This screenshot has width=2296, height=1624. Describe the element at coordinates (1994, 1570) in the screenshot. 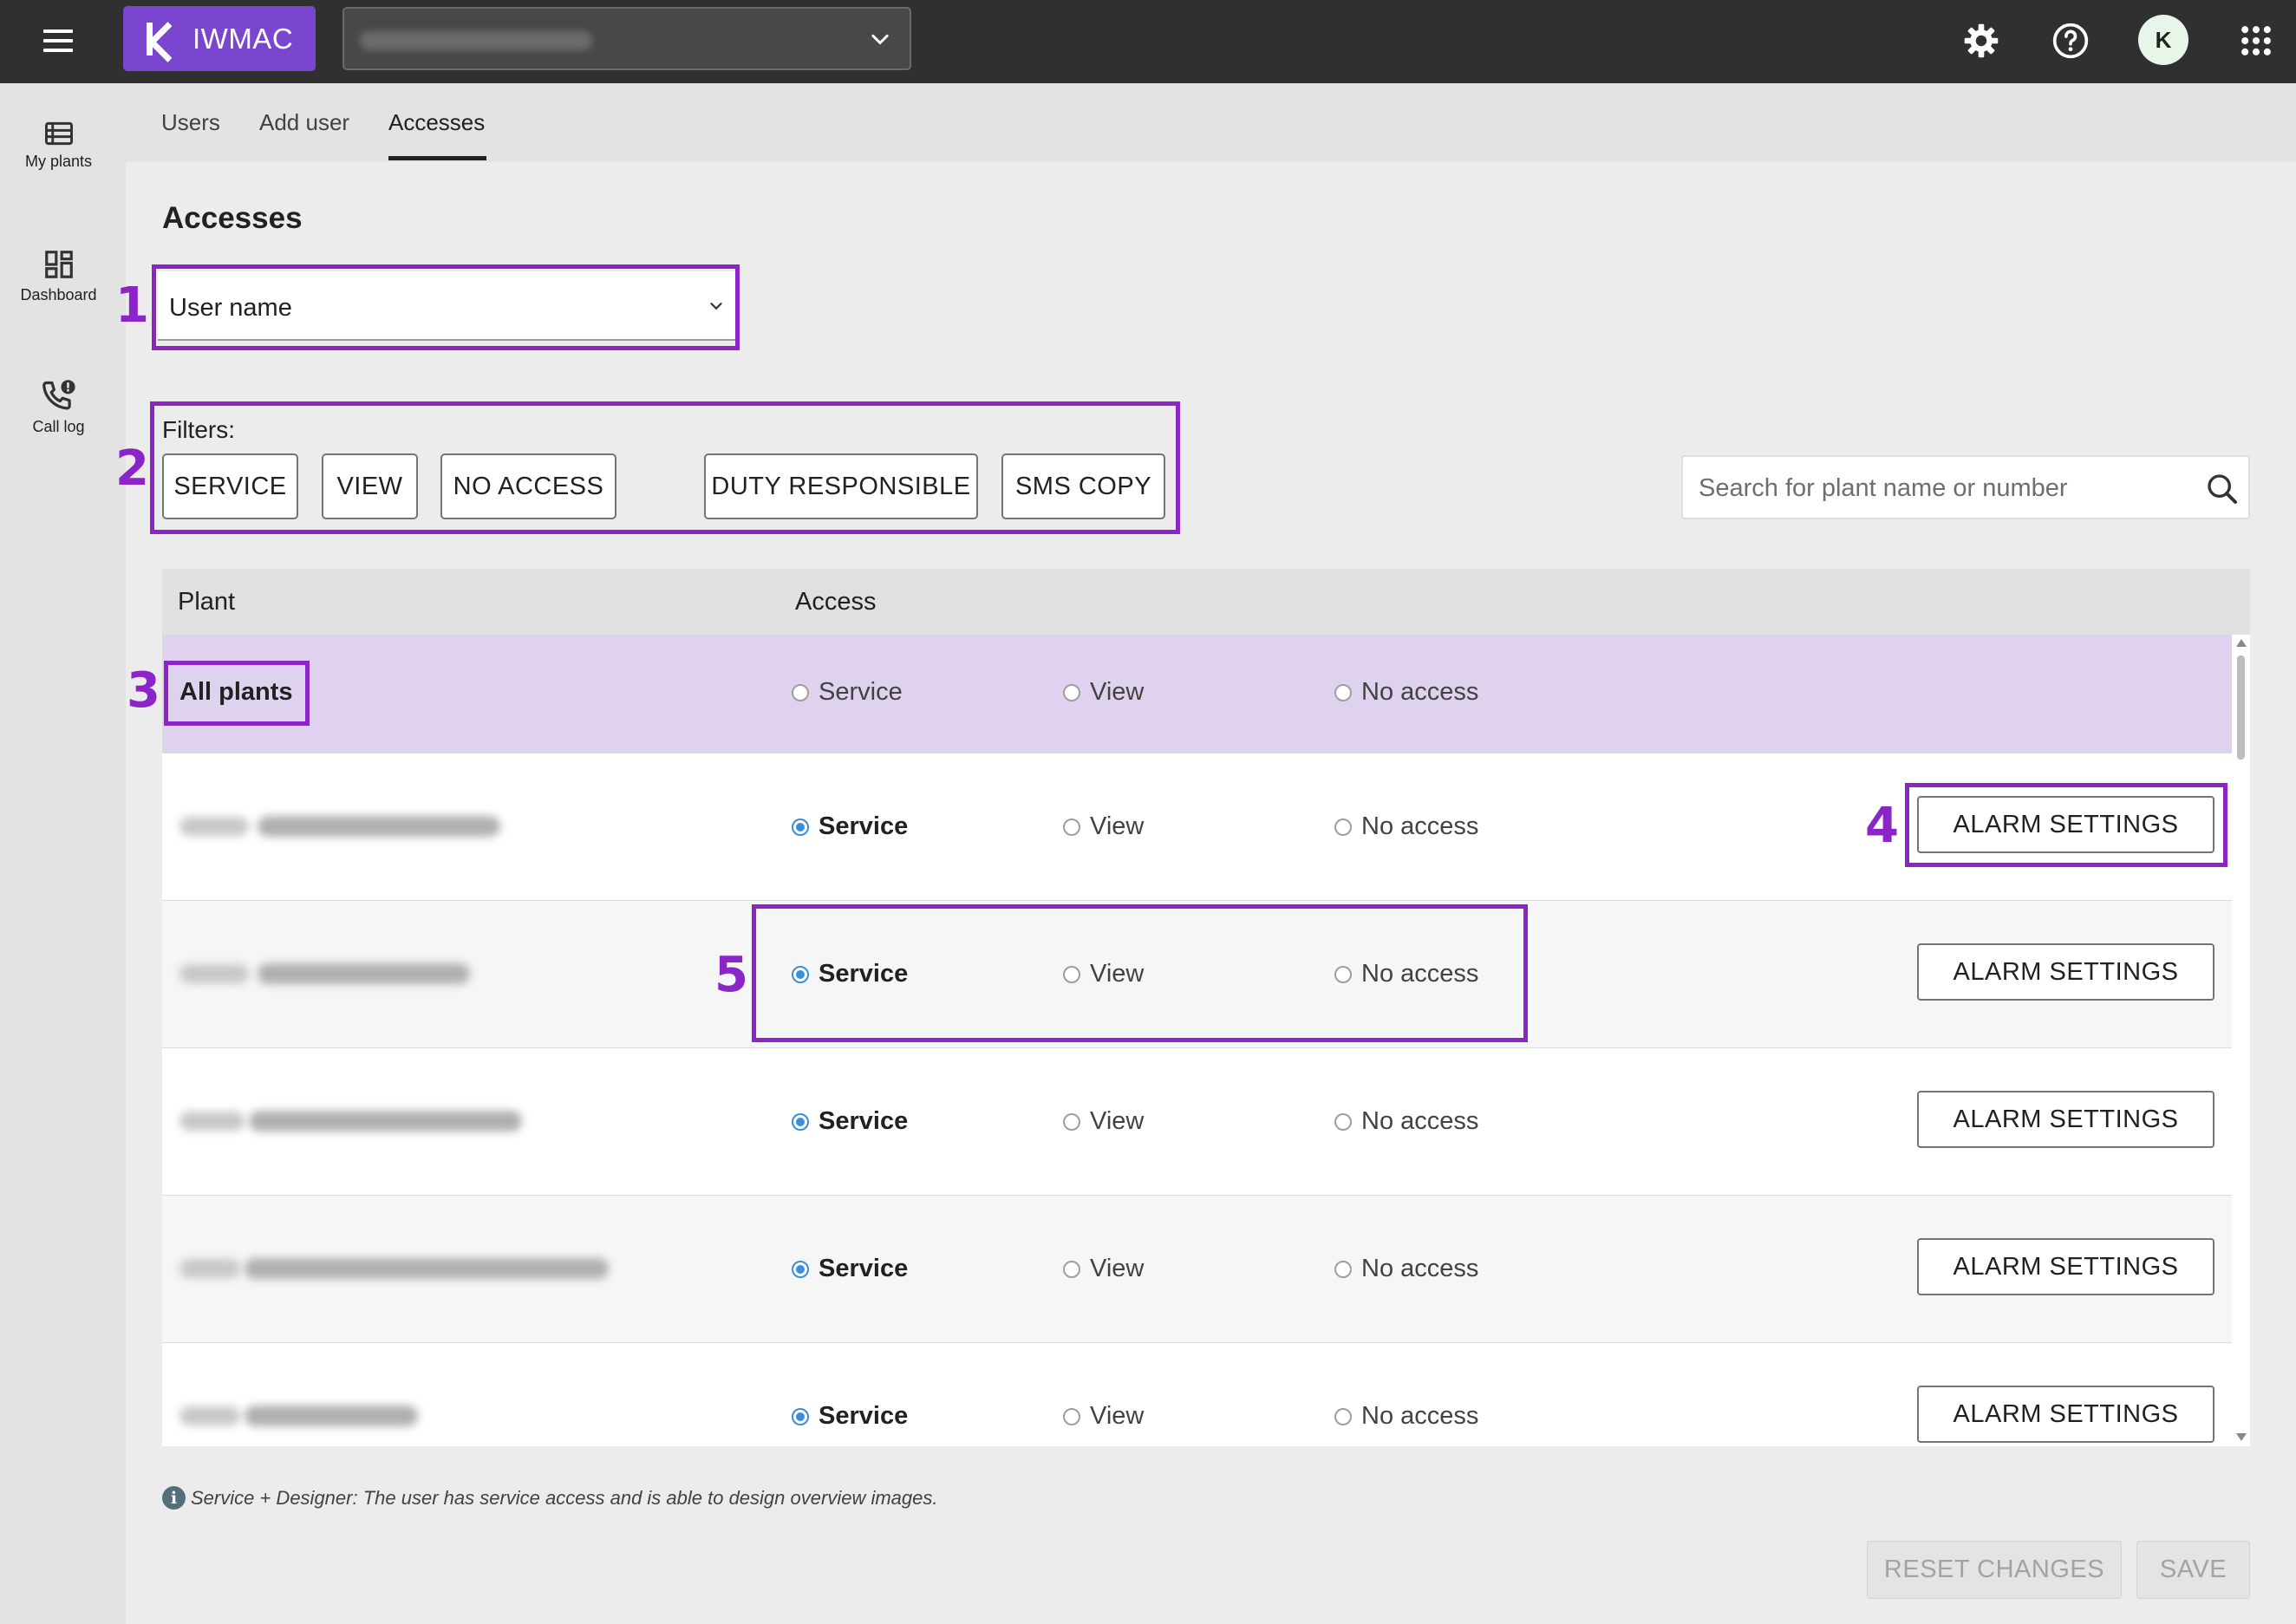

I see `reset-changes-button: RESET CHANGES` at that location.